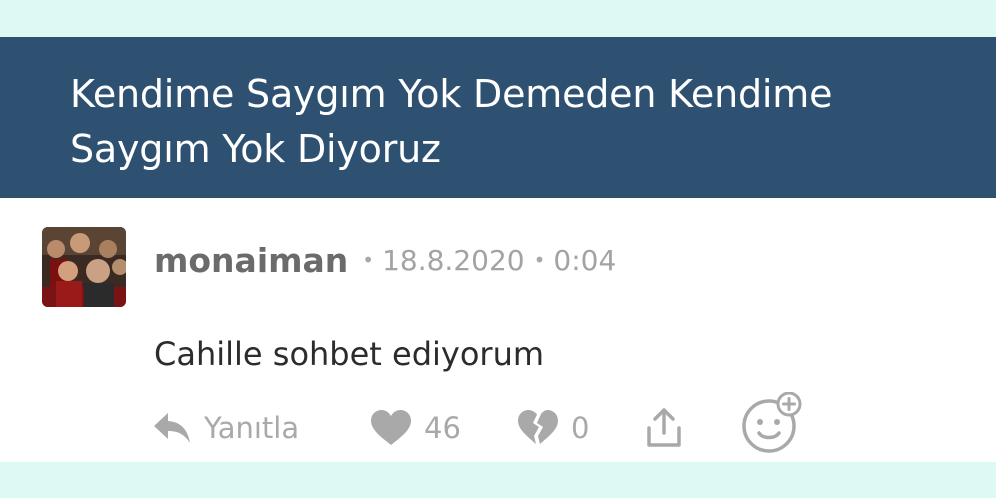 The height and width of the screenshot is (498, 996). I want to click on comment-meta: monaiman • 18.8.2020 • 0:04, so click(385, 260).